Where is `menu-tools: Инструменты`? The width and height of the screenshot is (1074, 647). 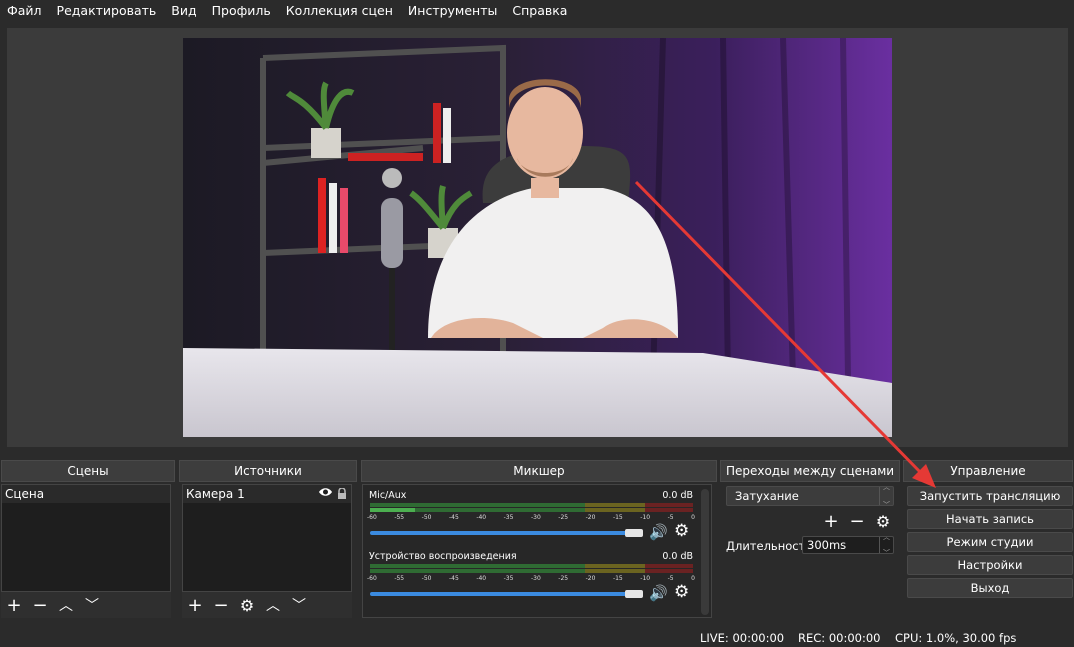
menu-tools: Инструменты is located at coordinates (453, 10).